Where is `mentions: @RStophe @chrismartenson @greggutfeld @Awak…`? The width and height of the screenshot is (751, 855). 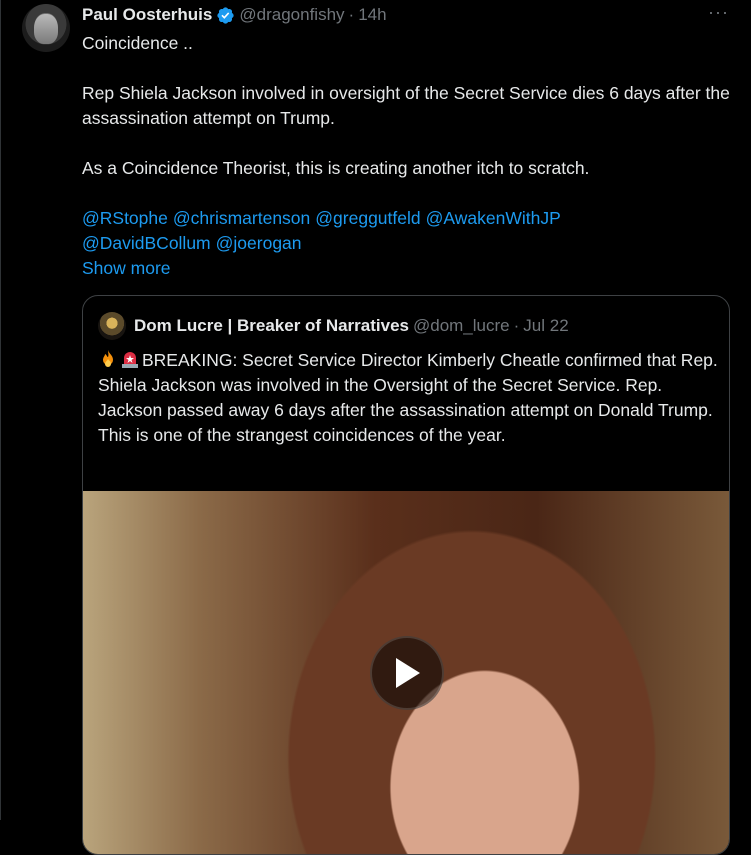 mentions: @RStophe @chrismartenson @greggutfeld @Awak… is located at coordinates (407, 218).